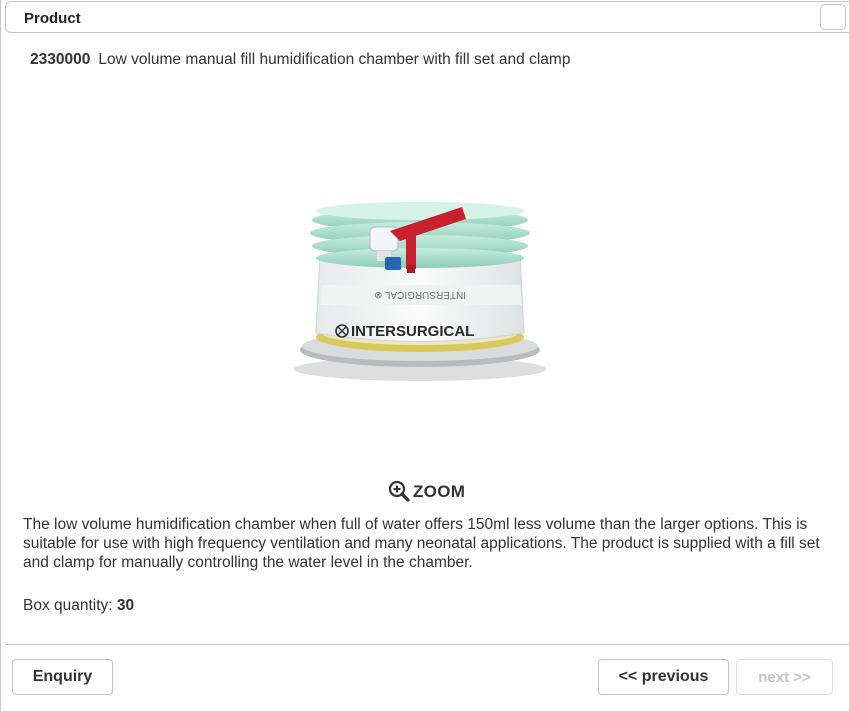 The width and height of the screenshot is (849, 711). What do you see at coordinates (427, 644) in the screenshot?
I see `footer-divider` at bounding box center [427, 644].